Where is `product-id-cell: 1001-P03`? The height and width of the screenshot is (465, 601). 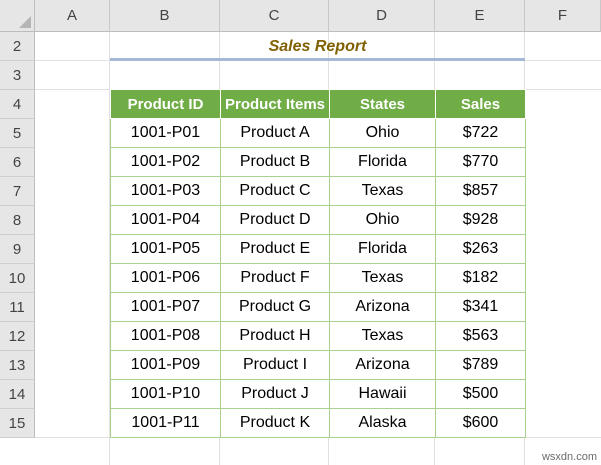
product-id-cell: 1001-P03 is located at coordinates (165, 191).